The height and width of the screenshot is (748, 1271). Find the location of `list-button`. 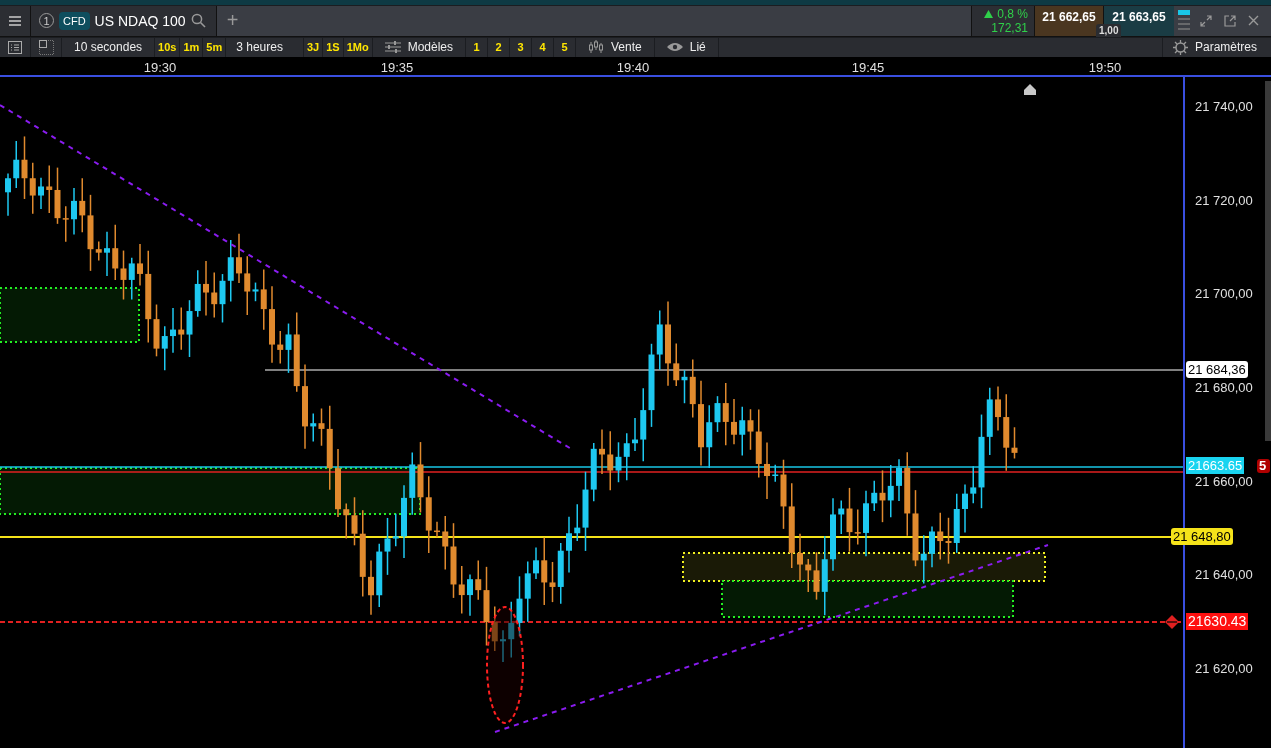

list-button is located at coordinates (15, 47).